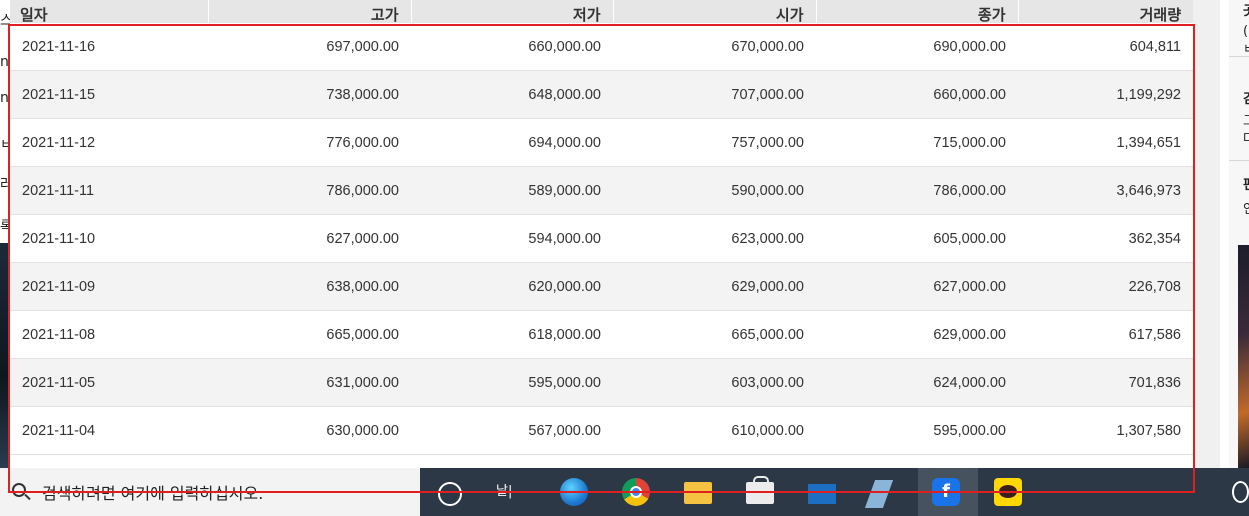 This screenshot has width=1249, height=516. I want to click on cell-close: 627,000.00, so click(917, 286).